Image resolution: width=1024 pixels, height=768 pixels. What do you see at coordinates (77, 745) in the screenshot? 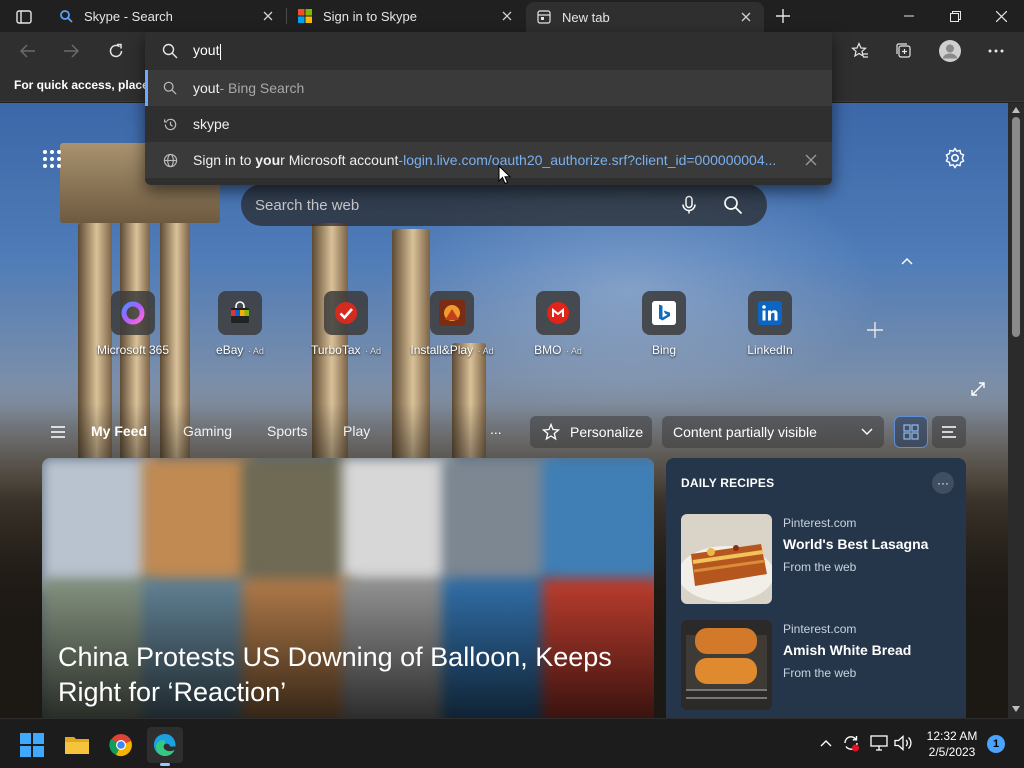
I see `file-explorer-button` at bounding box center [77, 745].